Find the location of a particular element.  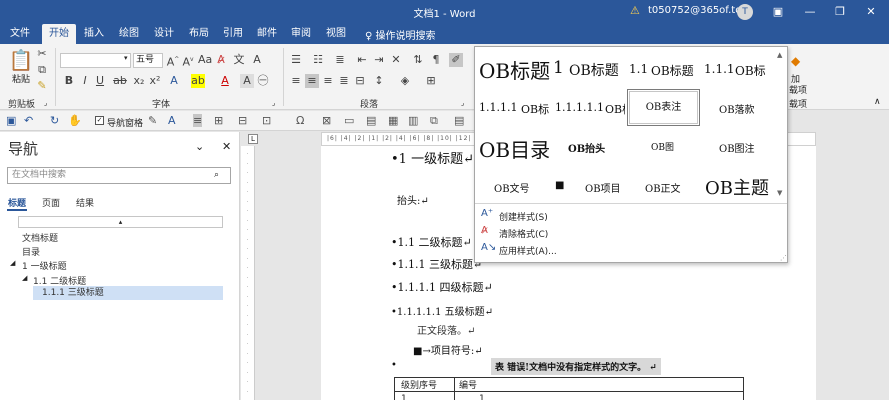

sort-icon: ⇅ is located at coordinates (418, 60).